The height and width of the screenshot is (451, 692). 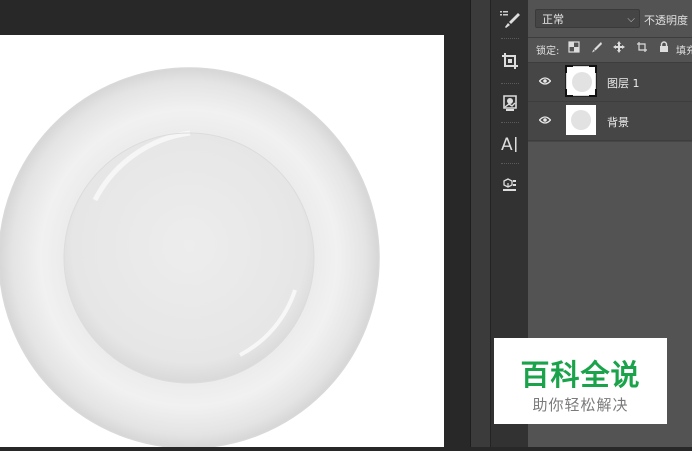 I want to click on text-tool-icon: A, so click(x=510, y=144).